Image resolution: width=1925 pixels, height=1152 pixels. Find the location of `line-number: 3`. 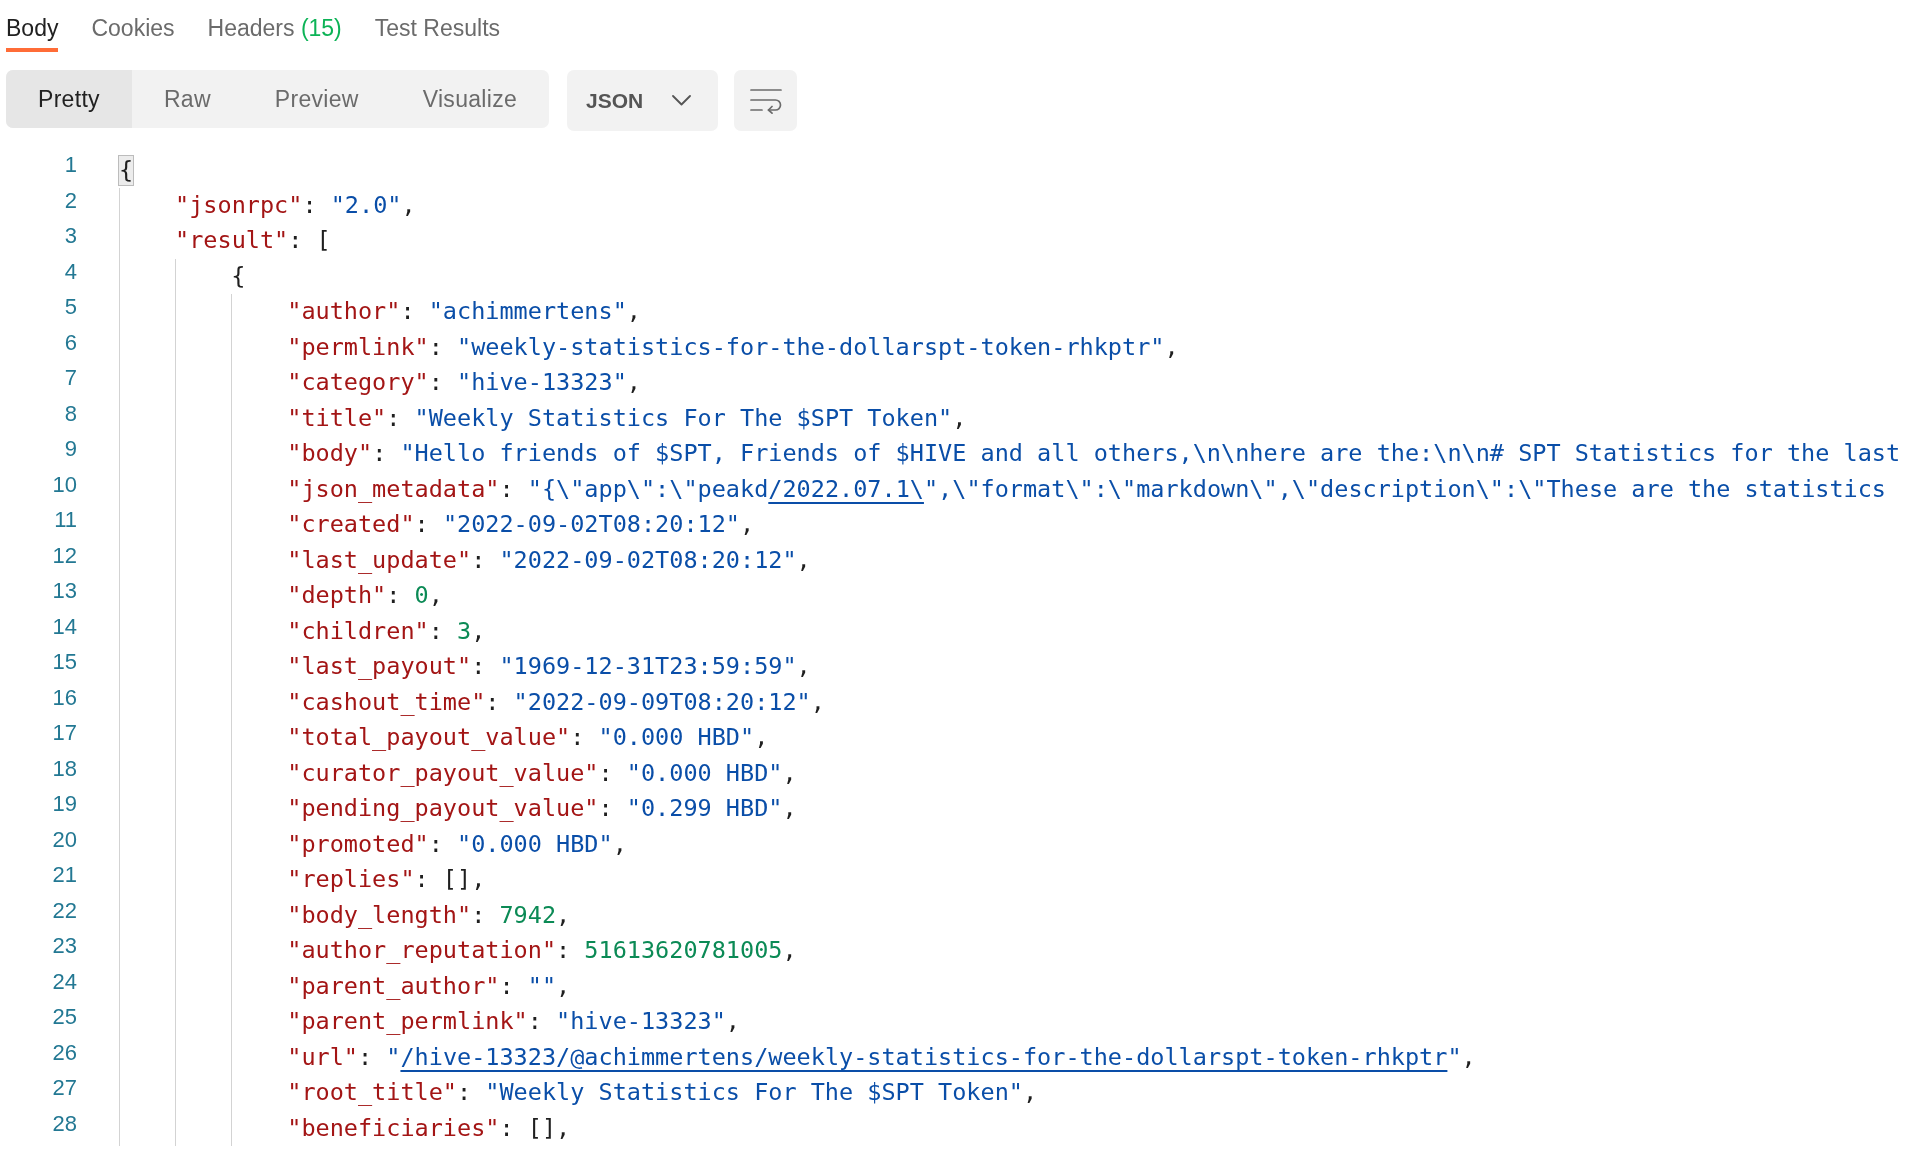

line-number: 3 is located at coordinates (70, 236).